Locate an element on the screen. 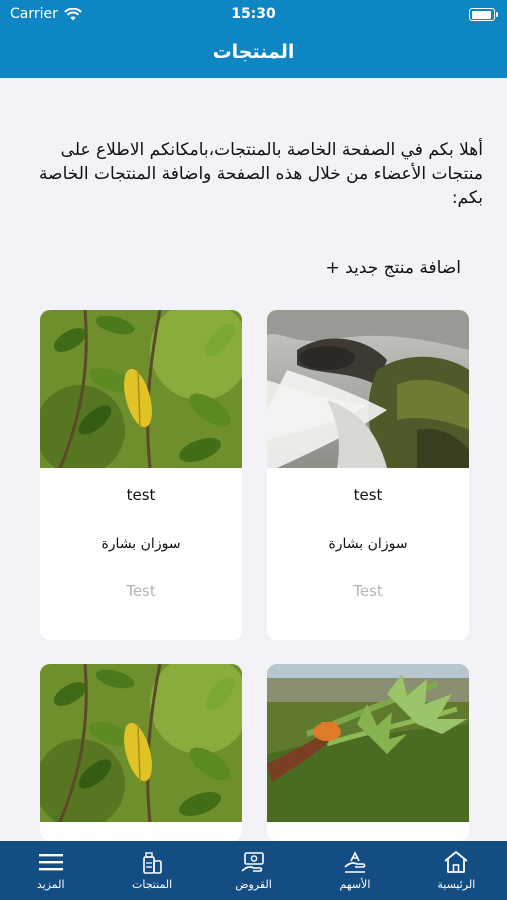 This screenshot has width=507, height=900. tab-loans: القروض is located at coordinates (253, 870).